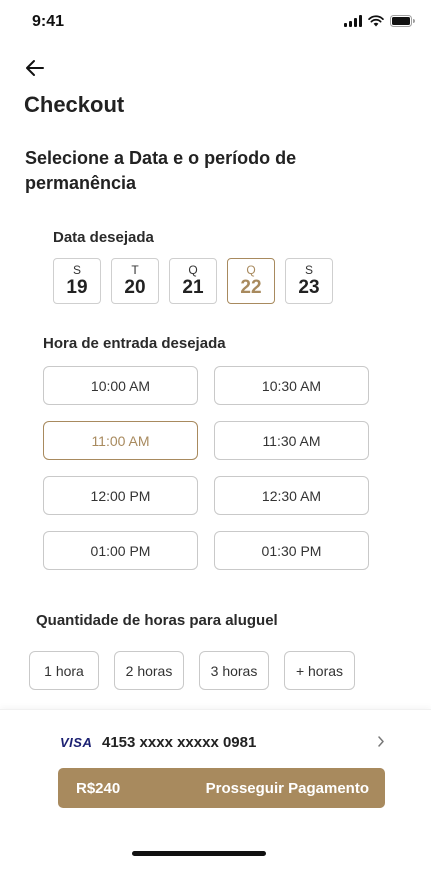  I want to click on time-label: Hora de entrada desejada, so click(134, 343).